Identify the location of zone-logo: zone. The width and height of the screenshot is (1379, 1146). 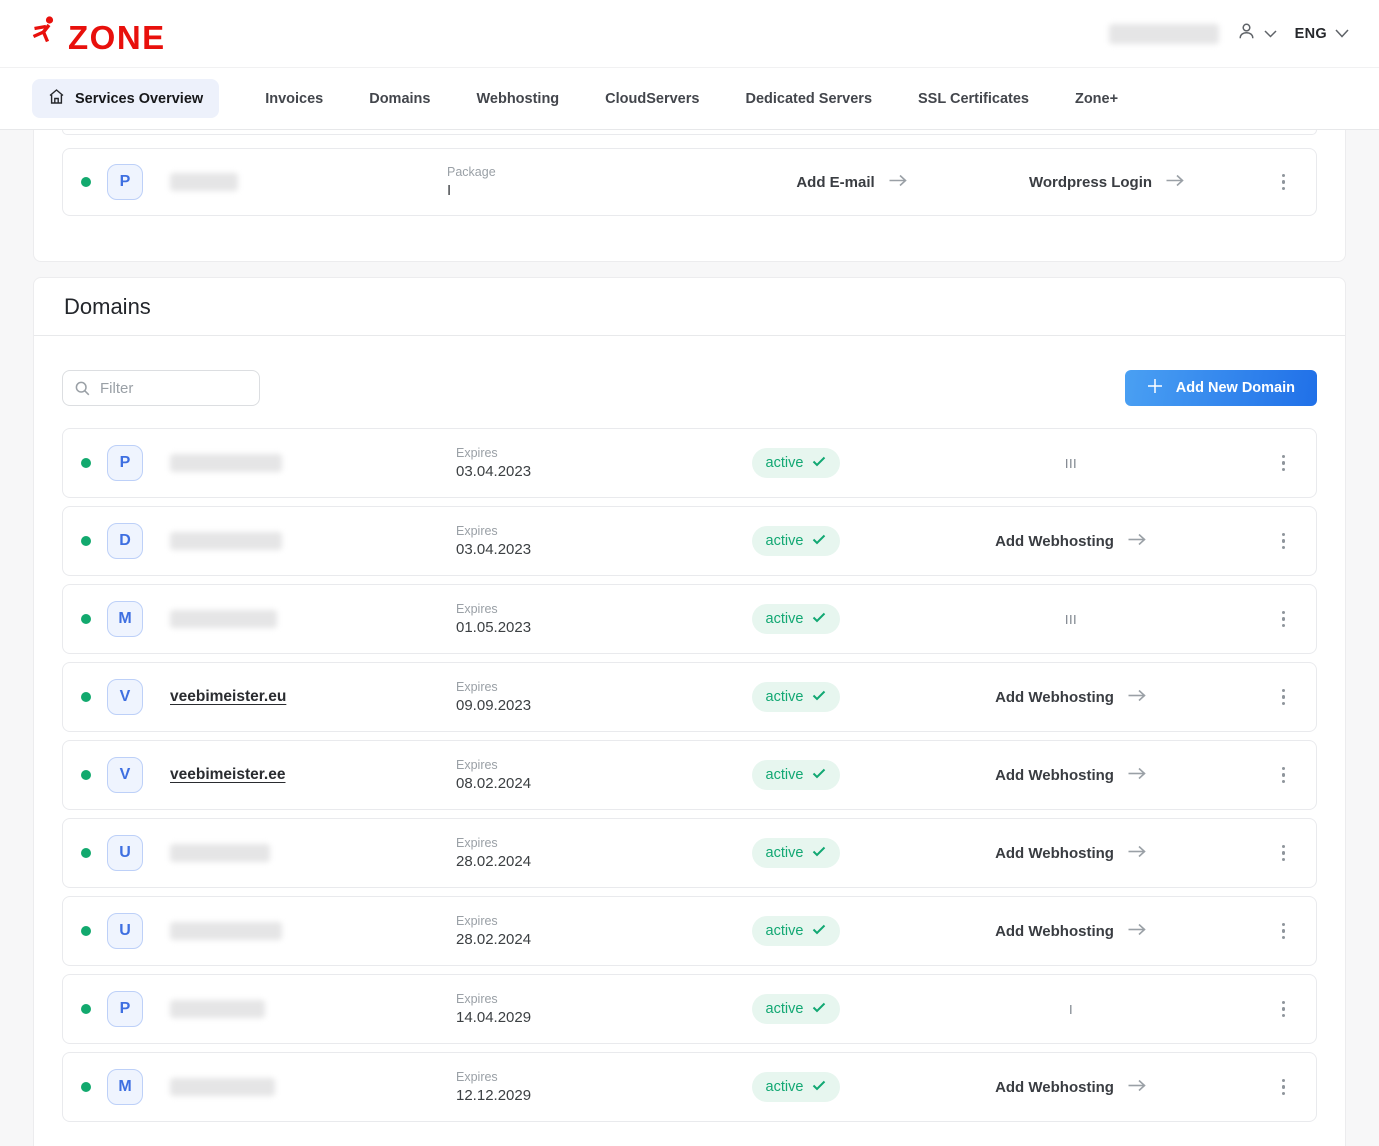
(98, 35).